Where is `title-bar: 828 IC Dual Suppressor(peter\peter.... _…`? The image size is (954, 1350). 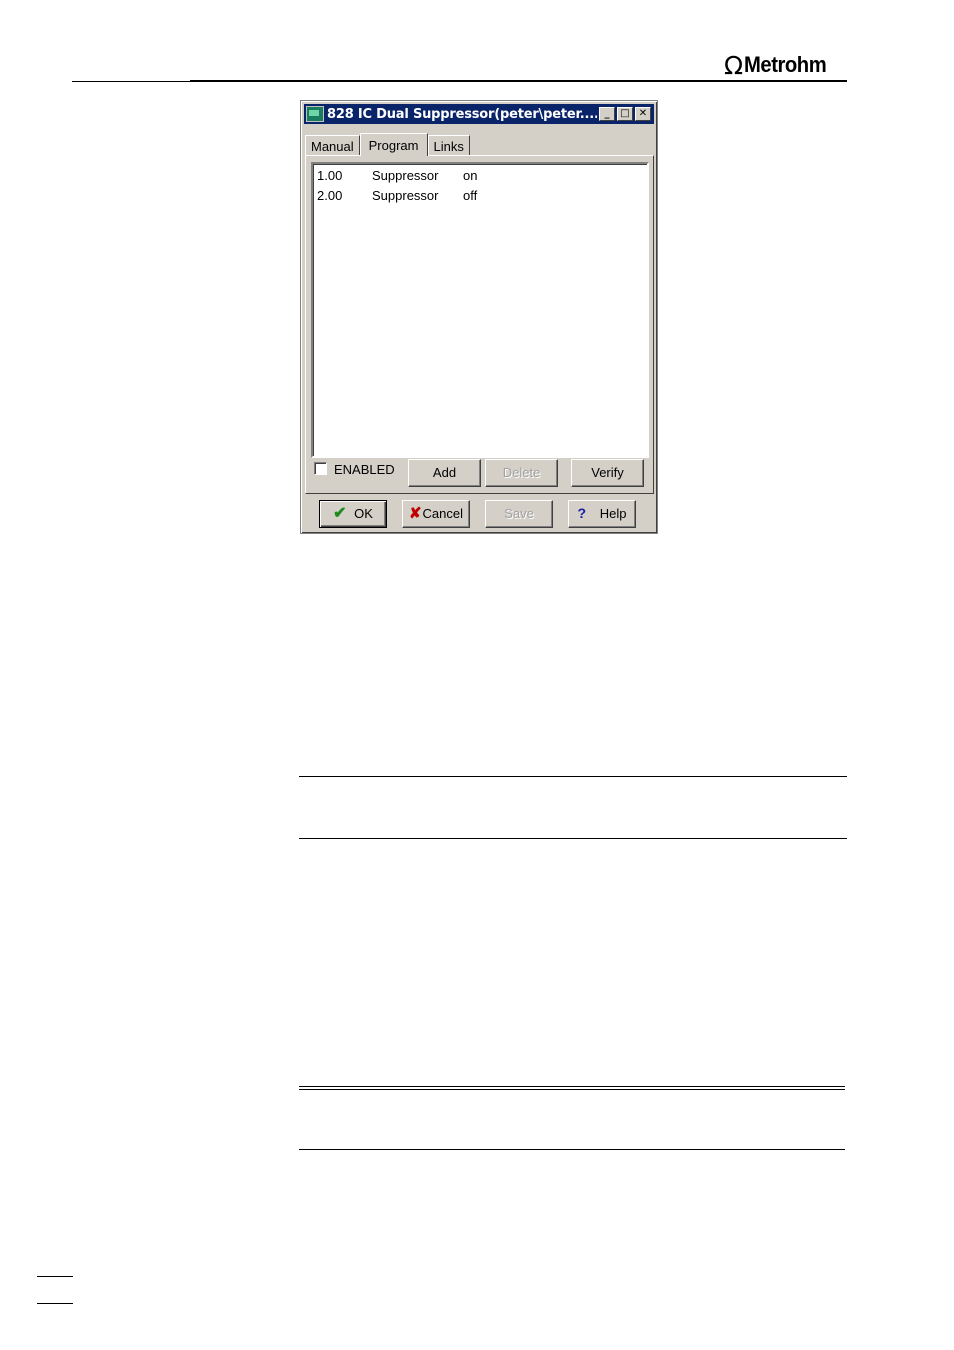 title-bar: 828 IC Dual Suppressor(peter\peter.... _… is located at coordinates (479, 114).